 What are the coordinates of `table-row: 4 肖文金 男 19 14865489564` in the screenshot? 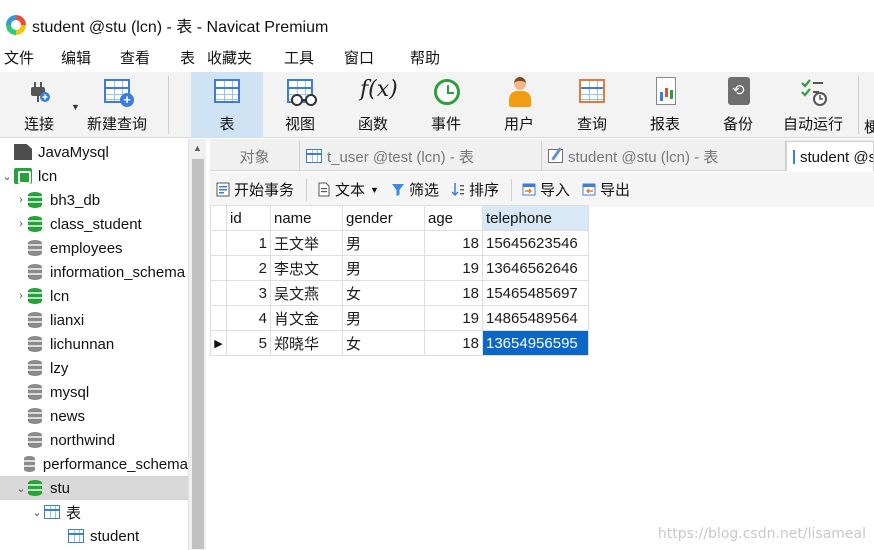 It's located at (399, 318).